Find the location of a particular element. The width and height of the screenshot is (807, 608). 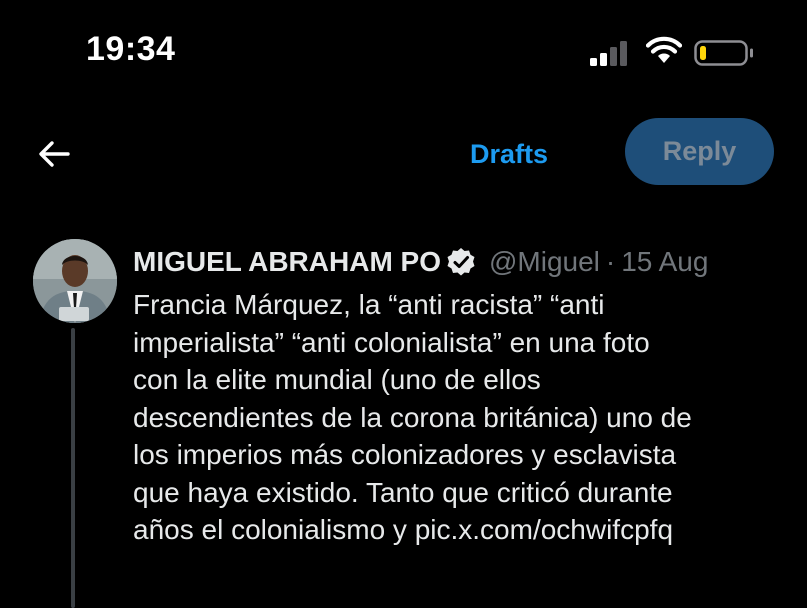

tweet-text-line: con la elite mundial (uno de ellos is located at coordinates (337, 379).